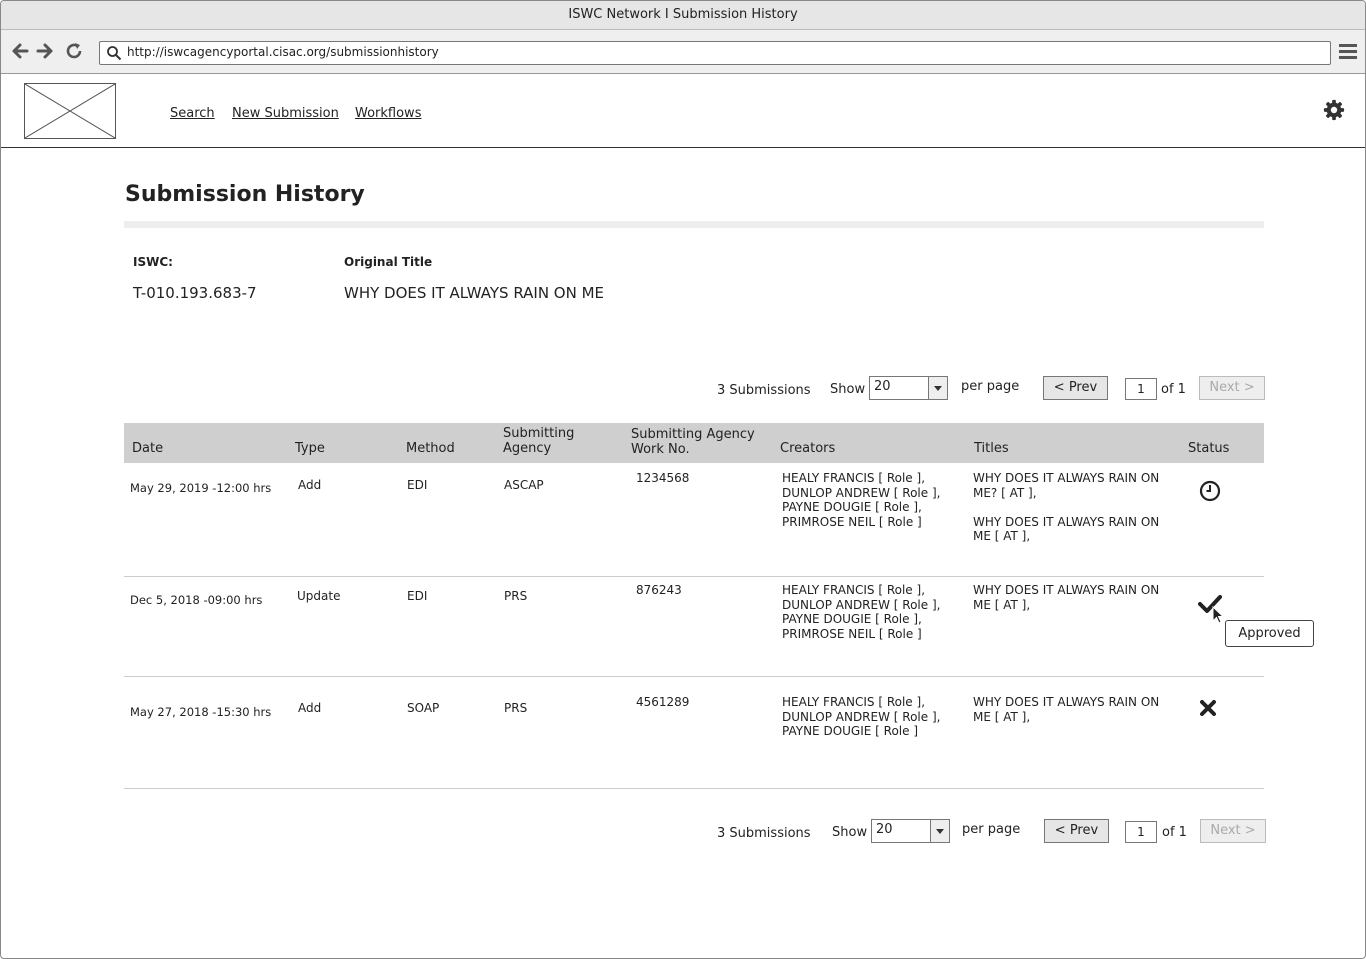 The height and width of the screenshot is (959, 1366). What do you see at coordinates (659, 590) in the screenshot?
I see `row-work-no: 876243` at bounding box center [659, 590].